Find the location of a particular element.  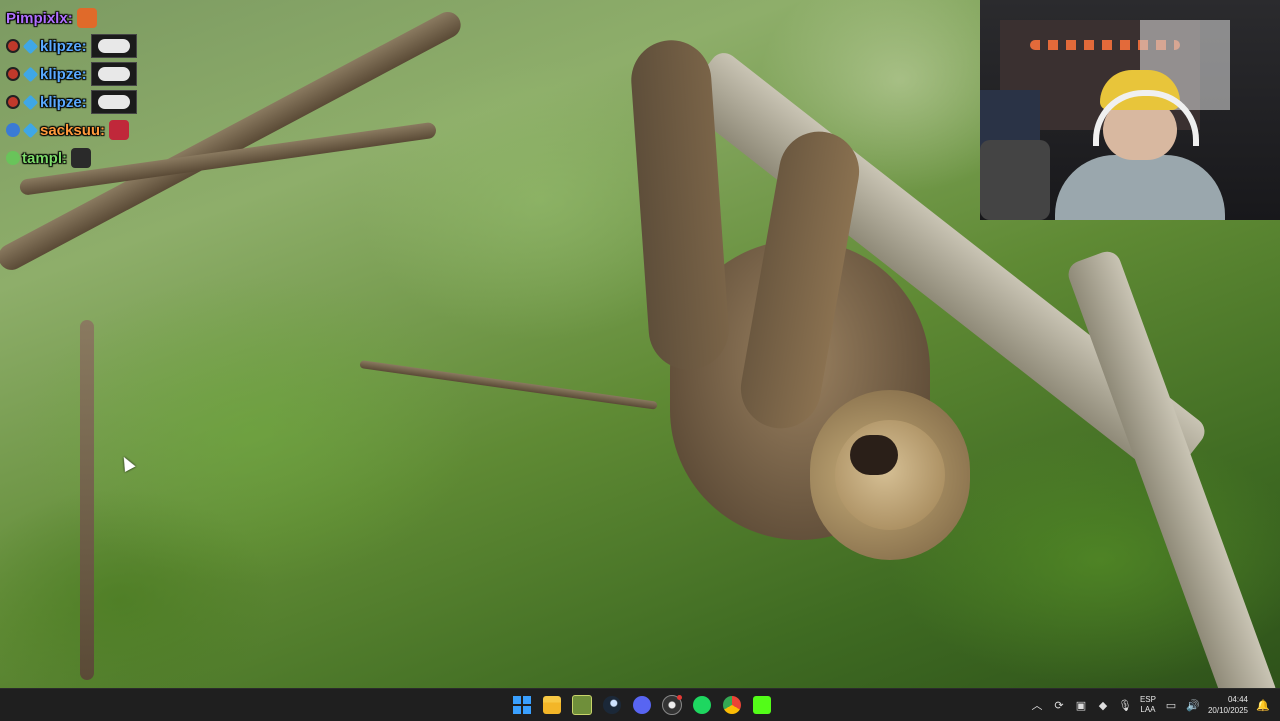

chat-message: sacksuu: is located at coordinates (71, 130).